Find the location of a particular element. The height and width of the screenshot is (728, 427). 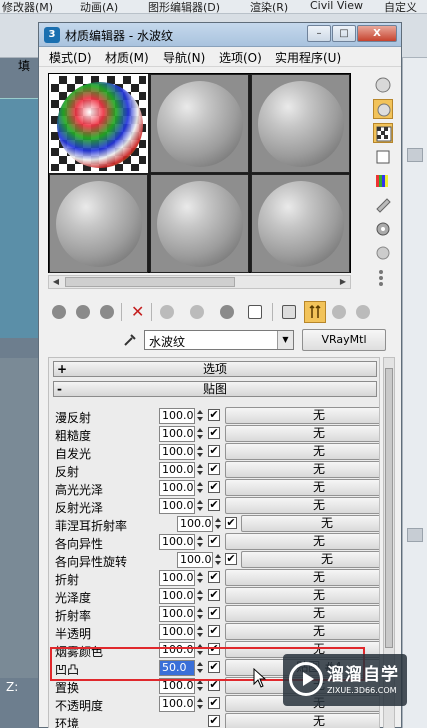

put-to-scene-icon is located at coordinates (83, 312).